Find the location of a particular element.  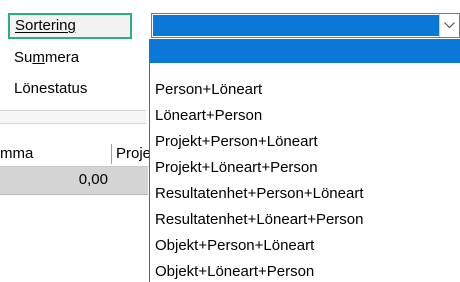

summera-label-suffix: mera is located at coordinates (62, 57).